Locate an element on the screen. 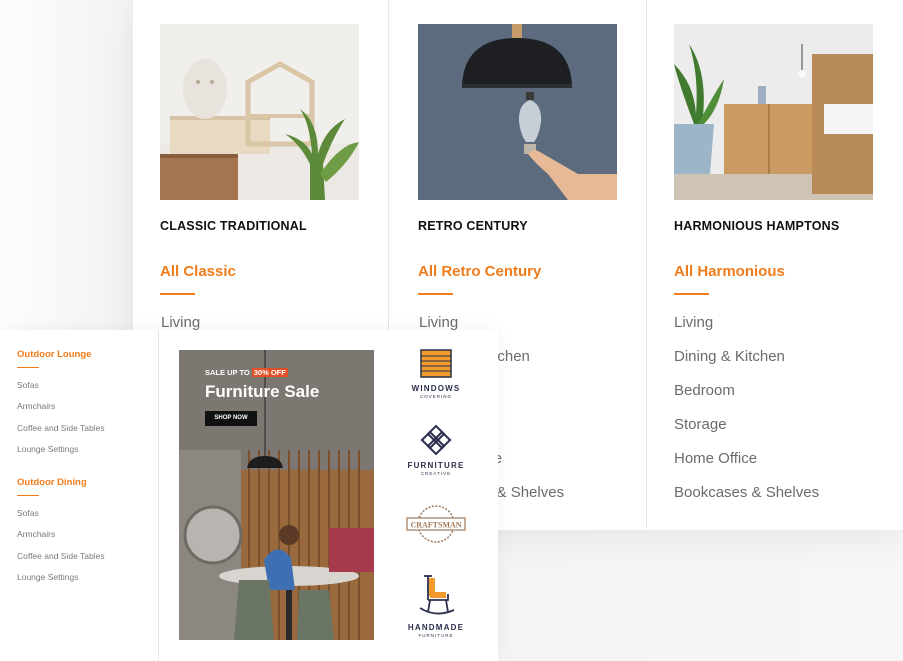 The image size is (903, 661). brand-subtitle: CREATIVE is located at coordinates (436, 473).